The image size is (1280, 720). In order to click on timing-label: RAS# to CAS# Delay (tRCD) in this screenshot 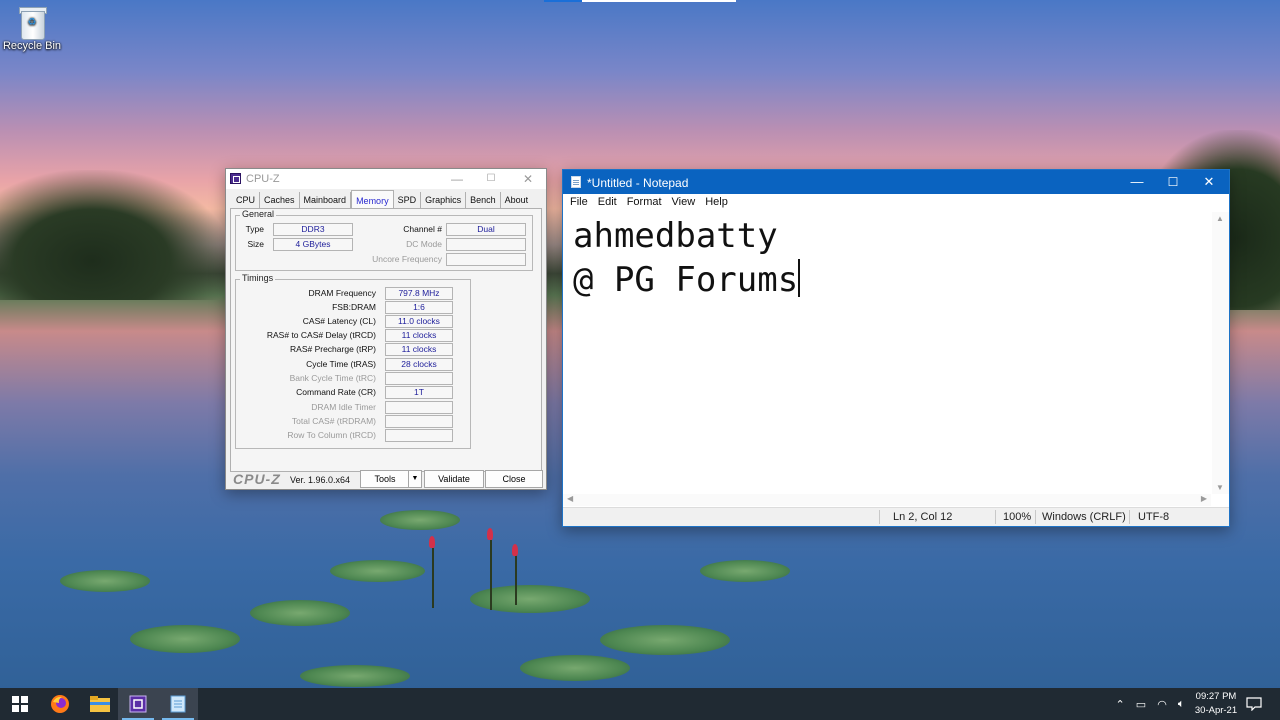, I will do `click(321, 335)`.